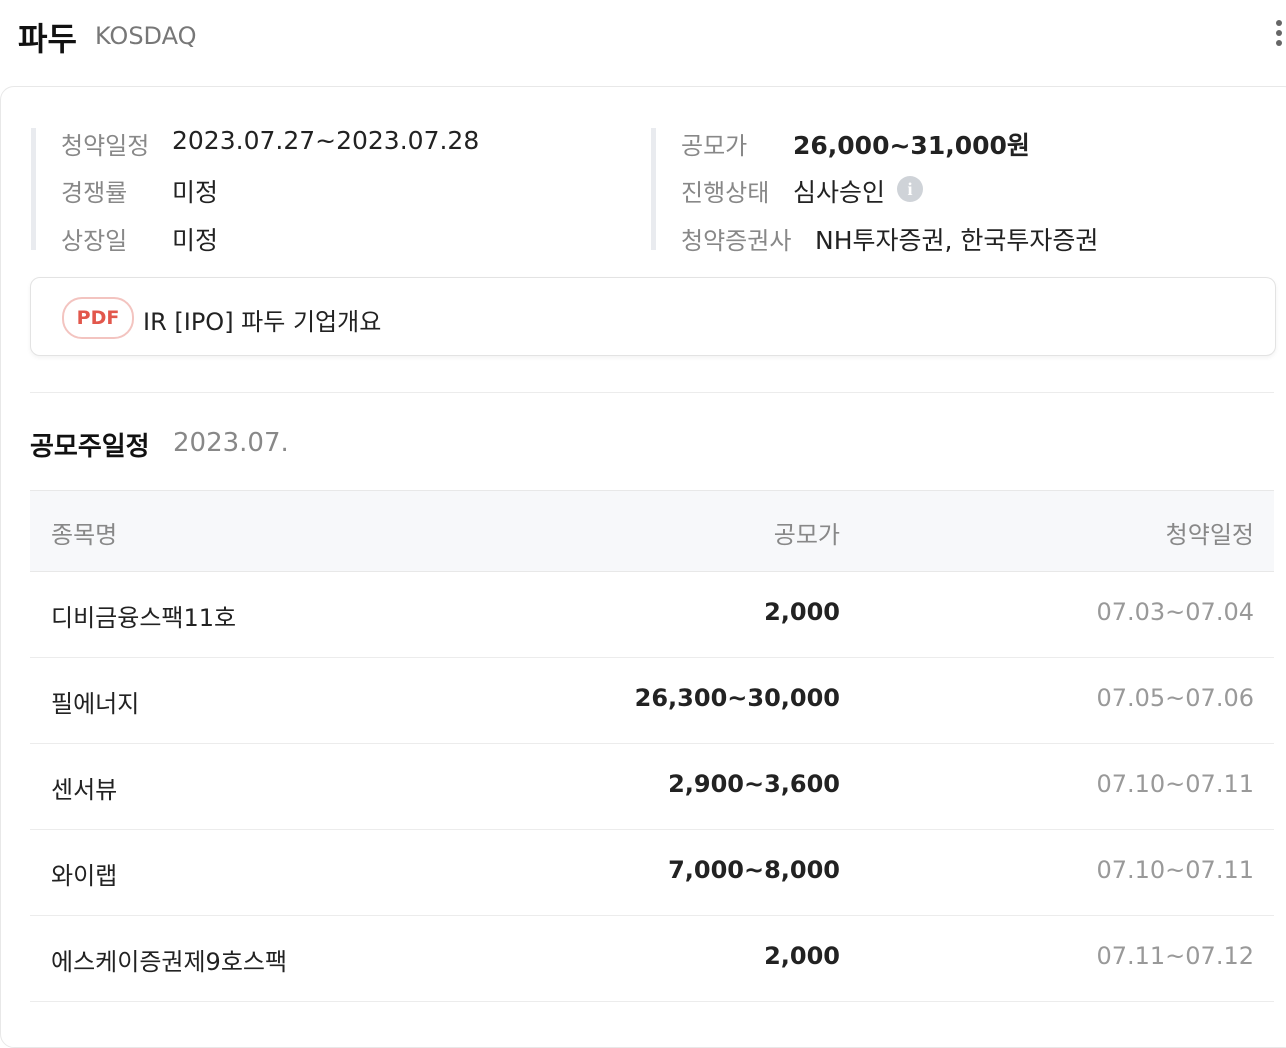 This screenshot has width=1286, height=1048. I want to click on table-row: 와이랩 7,000~8,000 07.10~07.11, so click(652, 873).